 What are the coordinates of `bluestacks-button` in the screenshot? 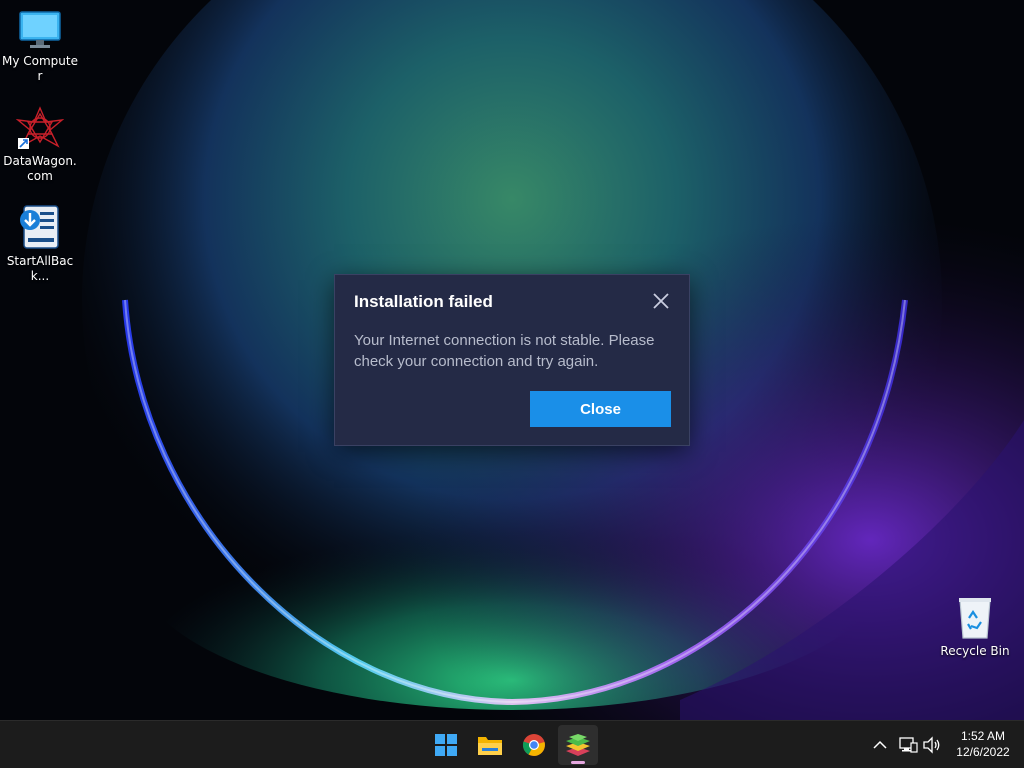 It's located at (578, 745).